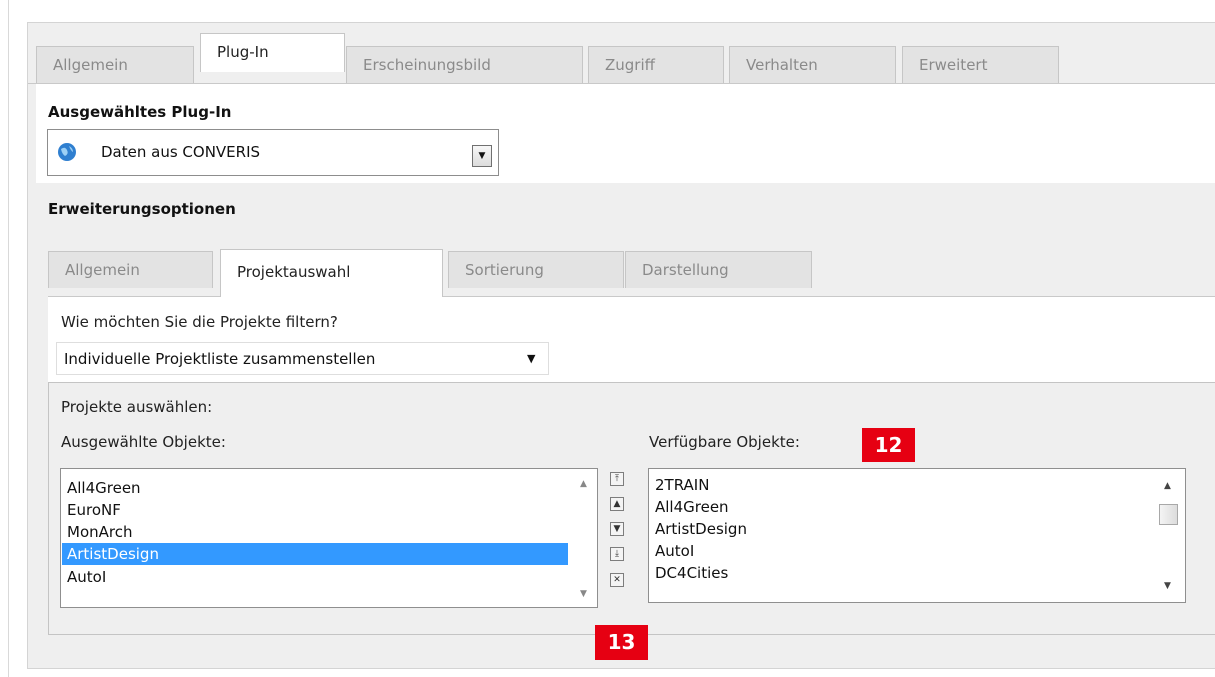  Describe the element at coordinates (630, 65) in the screenshot. I see `tab-label: Zugriff` at that location.